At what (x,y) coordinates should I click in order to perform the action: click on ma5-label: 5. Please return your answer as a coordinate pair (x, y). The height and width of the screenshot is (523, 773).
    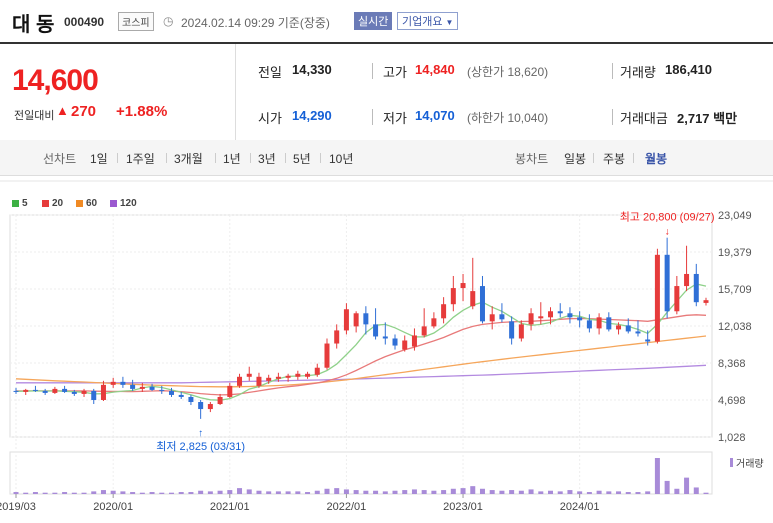
    Looking at the image, I should click on (25, 203).